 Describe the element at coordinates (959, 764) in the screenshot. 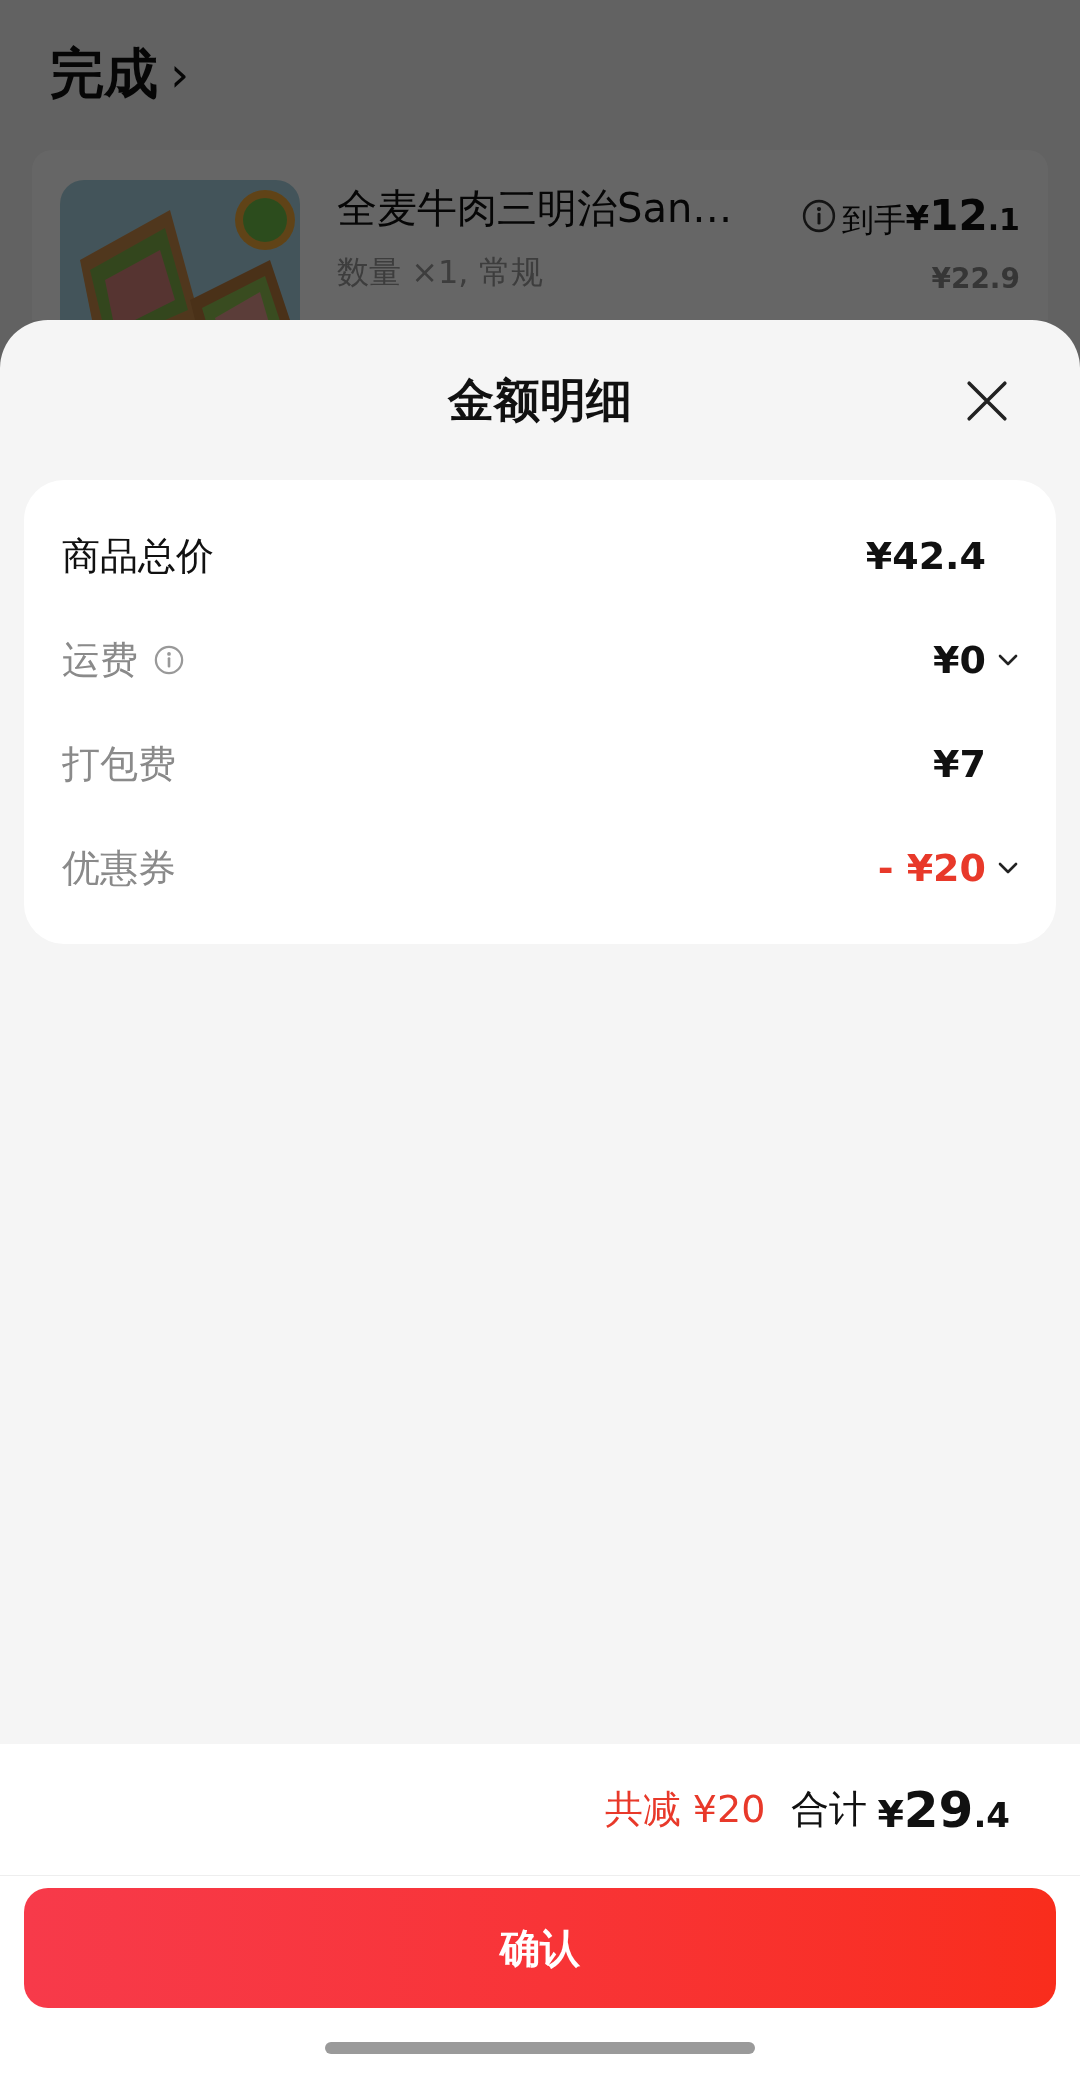

I see `row-value: ¥7` at that location.